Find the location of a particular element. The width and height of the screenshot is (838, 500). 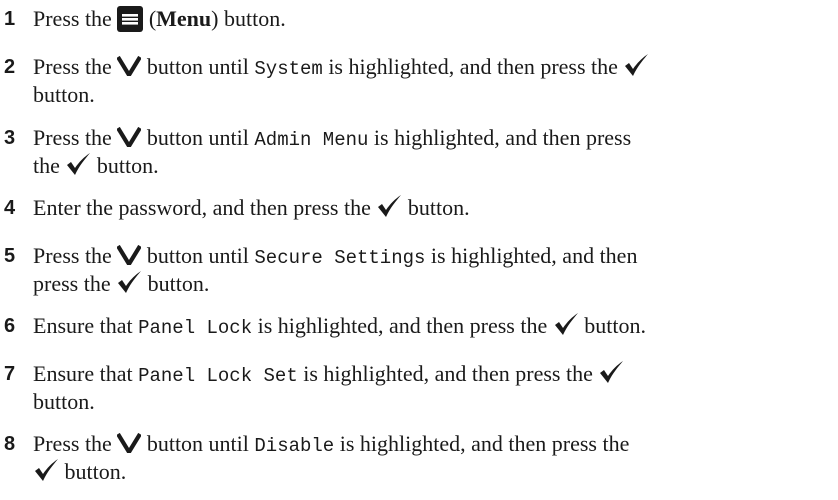

menu-icon is located at coordinates (130, 18).